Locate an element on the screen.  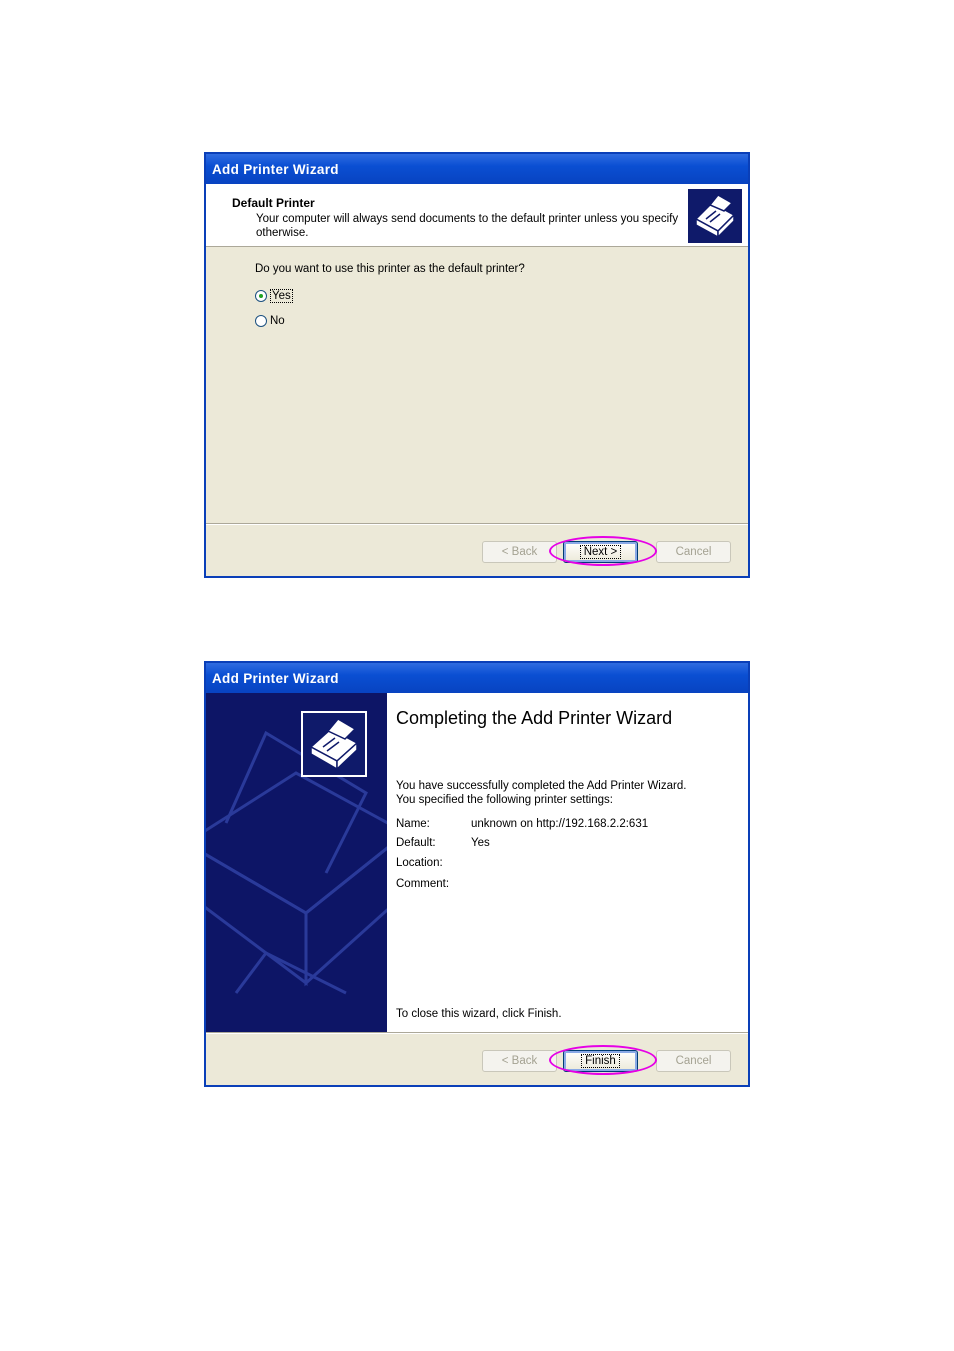
setting-comment-label: Comment: is located at coordinates (423, 884).